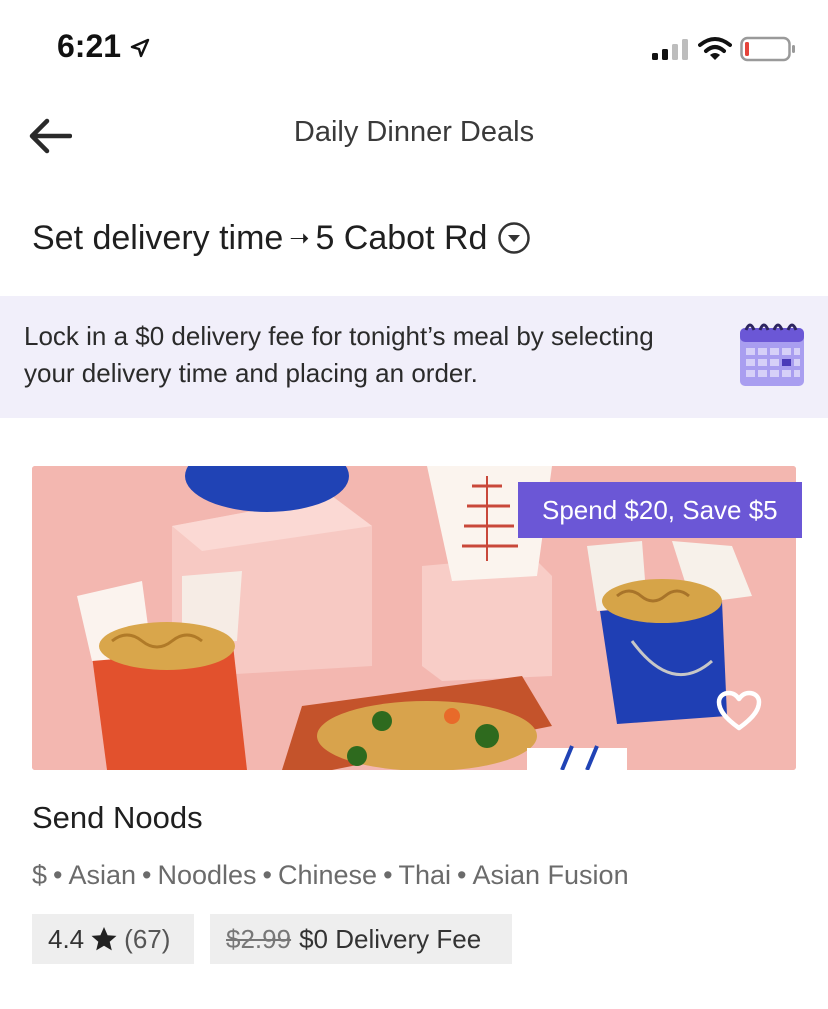  Describe the element at coordinates (147, 938) in the screenshot. I see `rating-count: (67)` at that location.